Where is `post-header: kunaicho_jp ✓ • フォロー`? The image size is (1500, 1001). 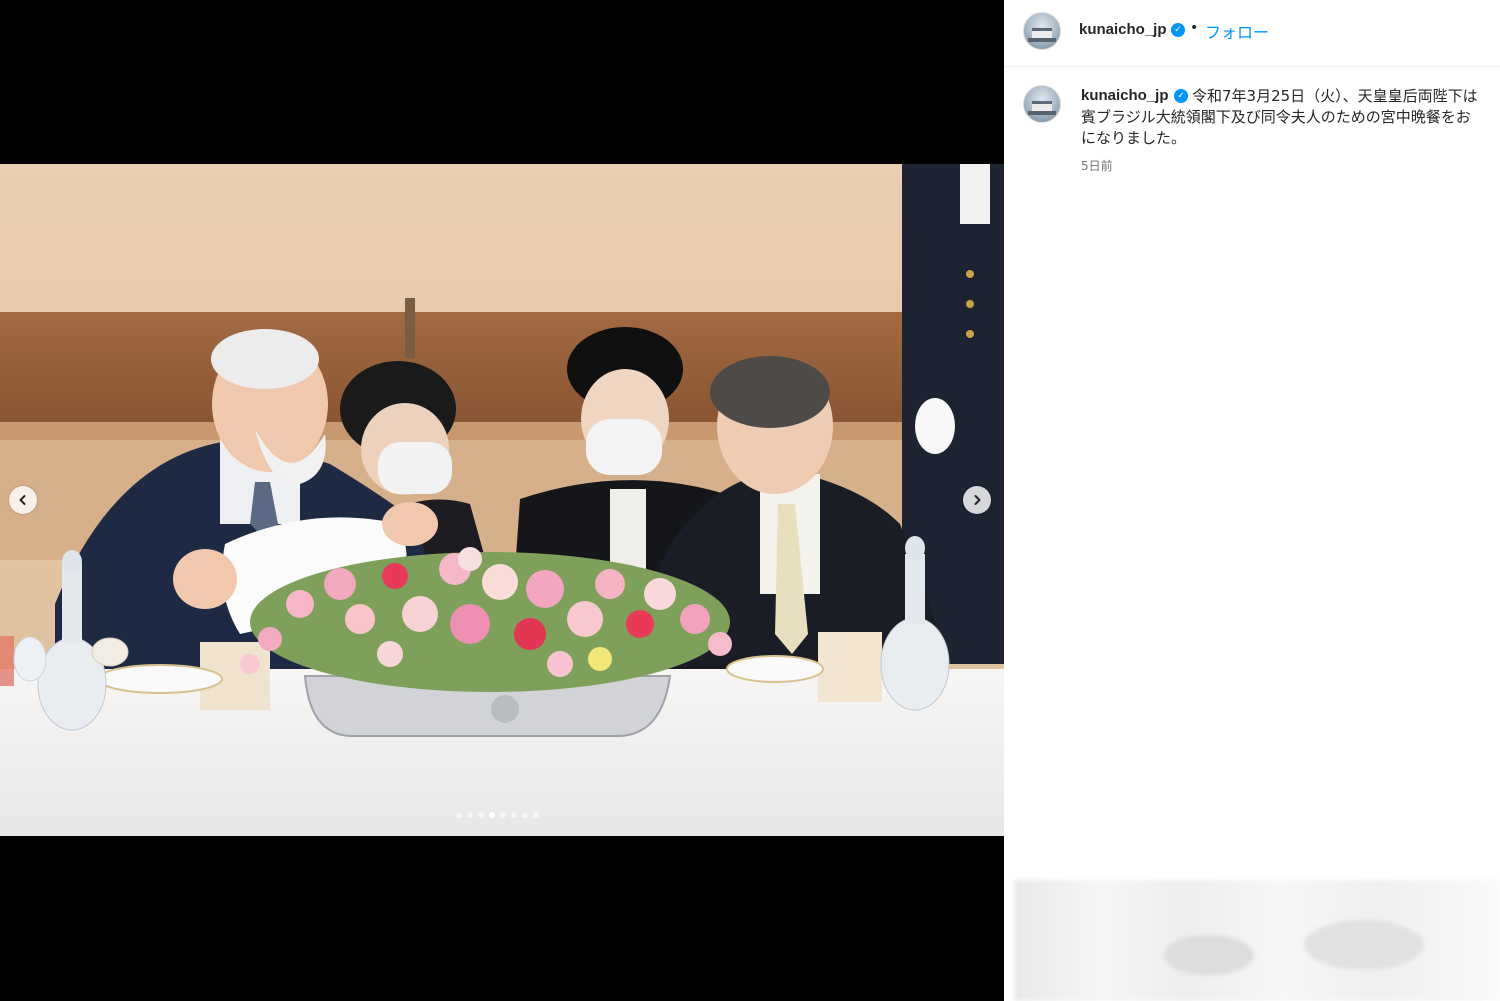 post-header: kunaicho_jp ✓ • フォロー is located at coordinates (1252, 33).